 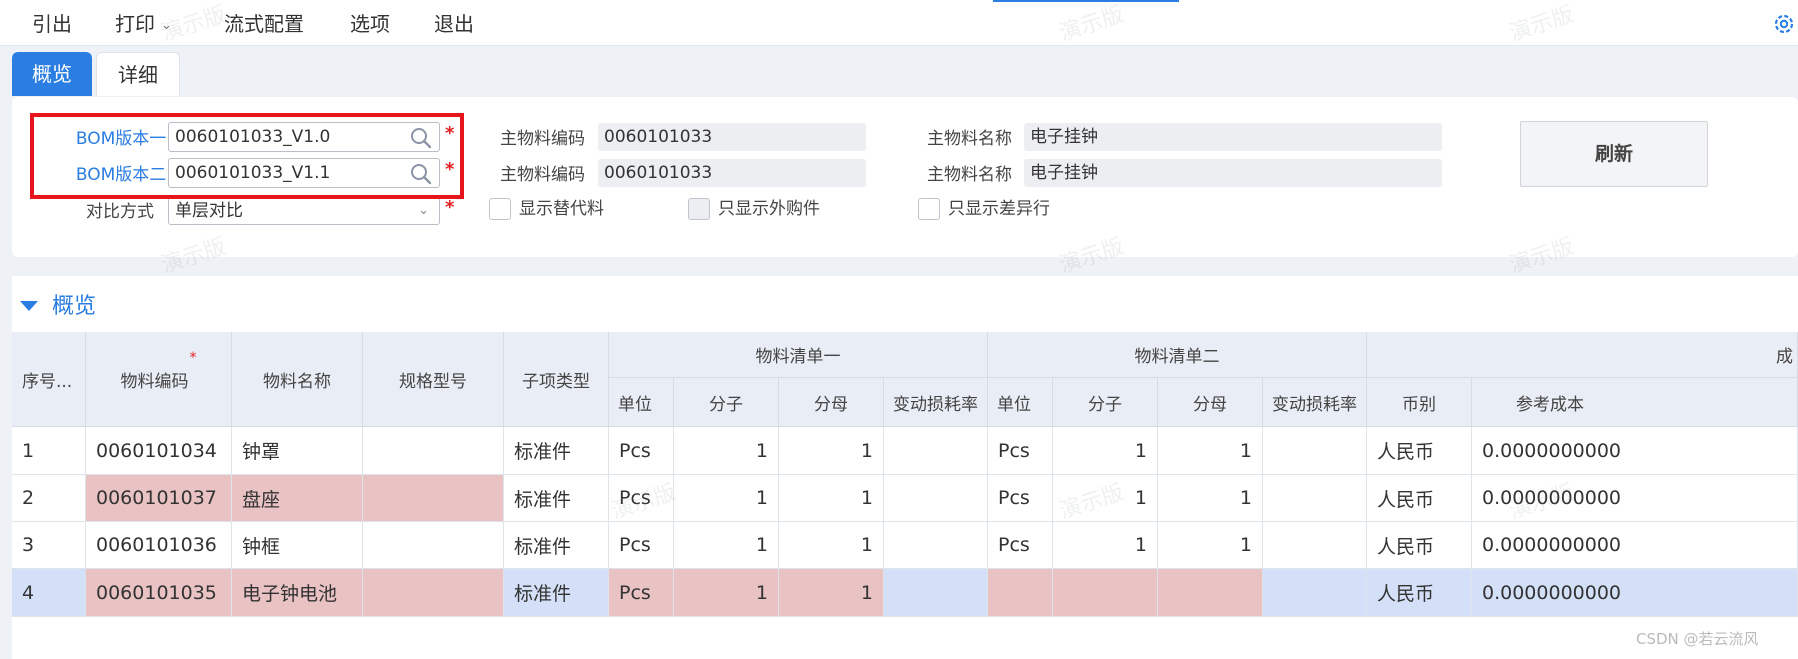 What do you see at coordinates (49, 545) in the screenshot?
I see `cell-seq: 3` at bounding box center [49, 545].